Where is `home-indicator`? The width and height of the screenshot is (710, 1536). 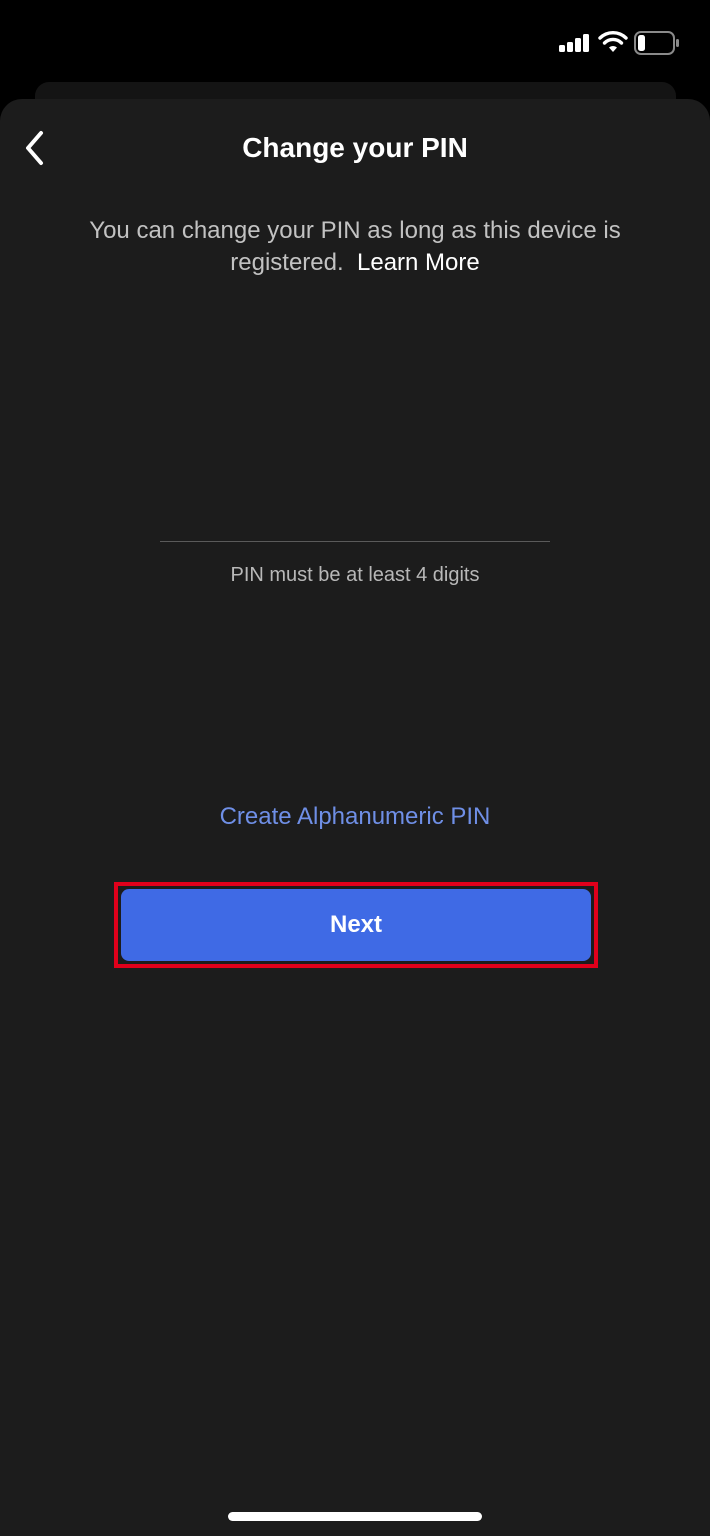 home-indicator is located at coordinates (355, 1516).